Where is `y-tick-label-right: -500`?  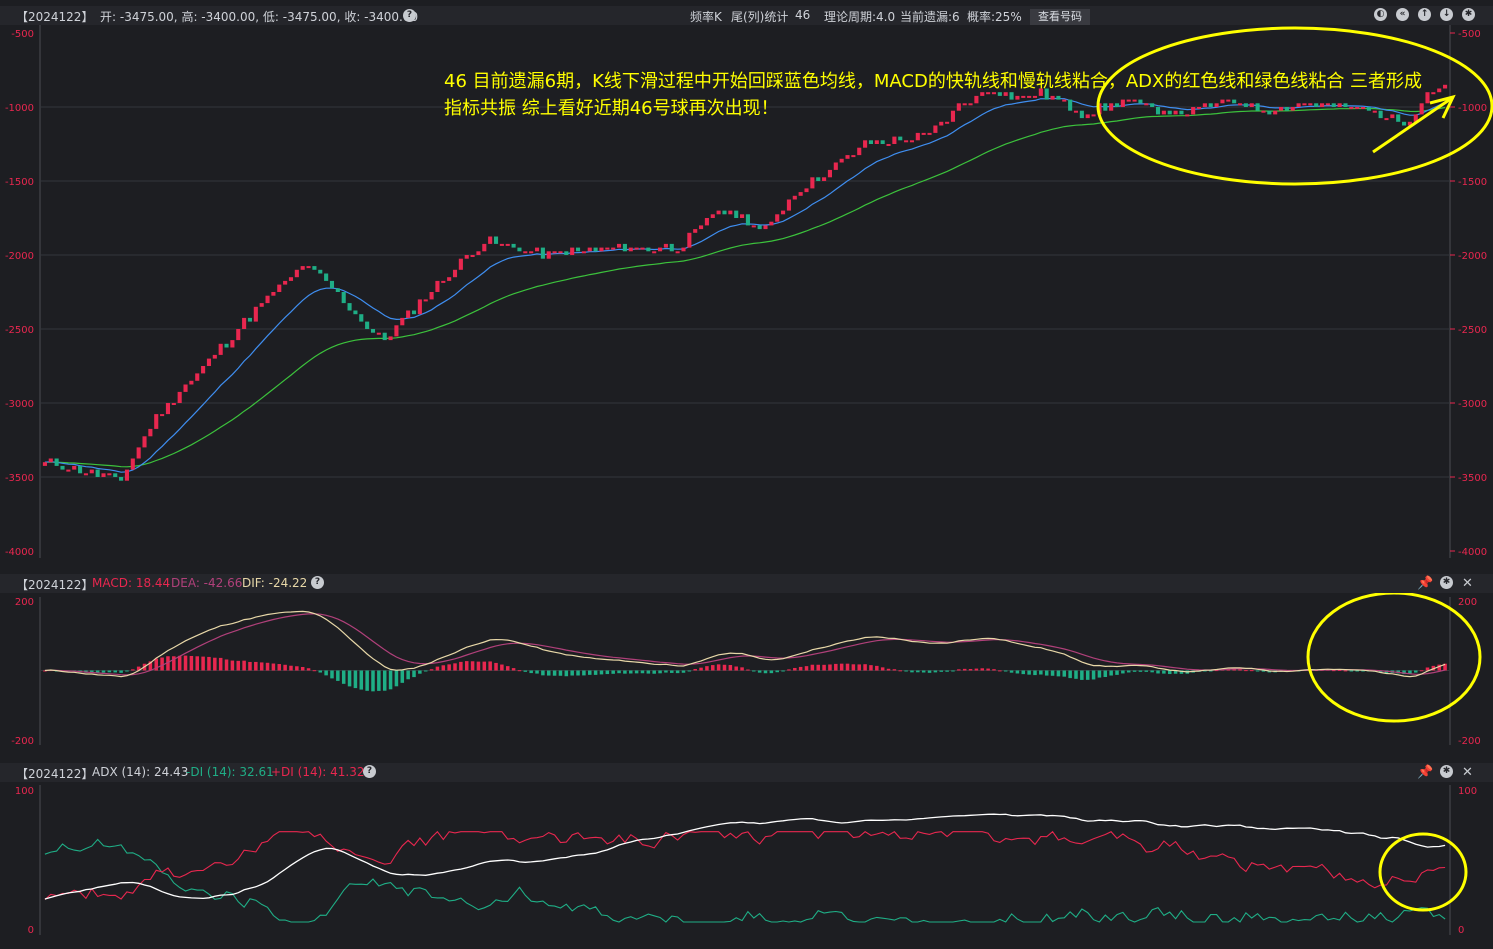 y-tick-label-right: -500 is located at coordinates (1469, 34).